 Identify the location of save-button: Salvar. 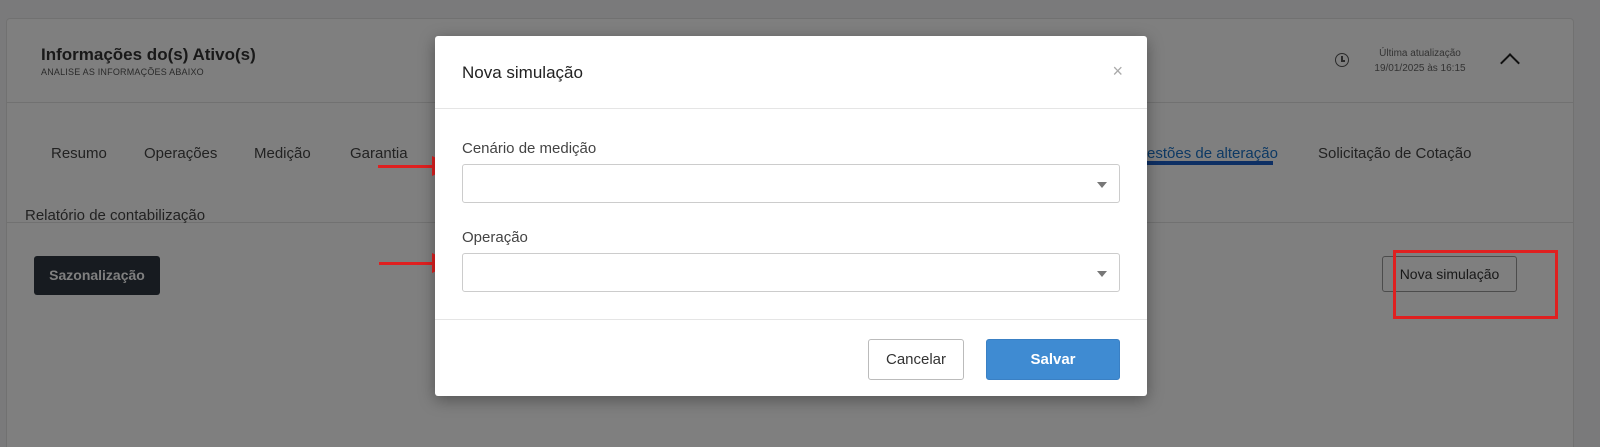
(1053, 359).